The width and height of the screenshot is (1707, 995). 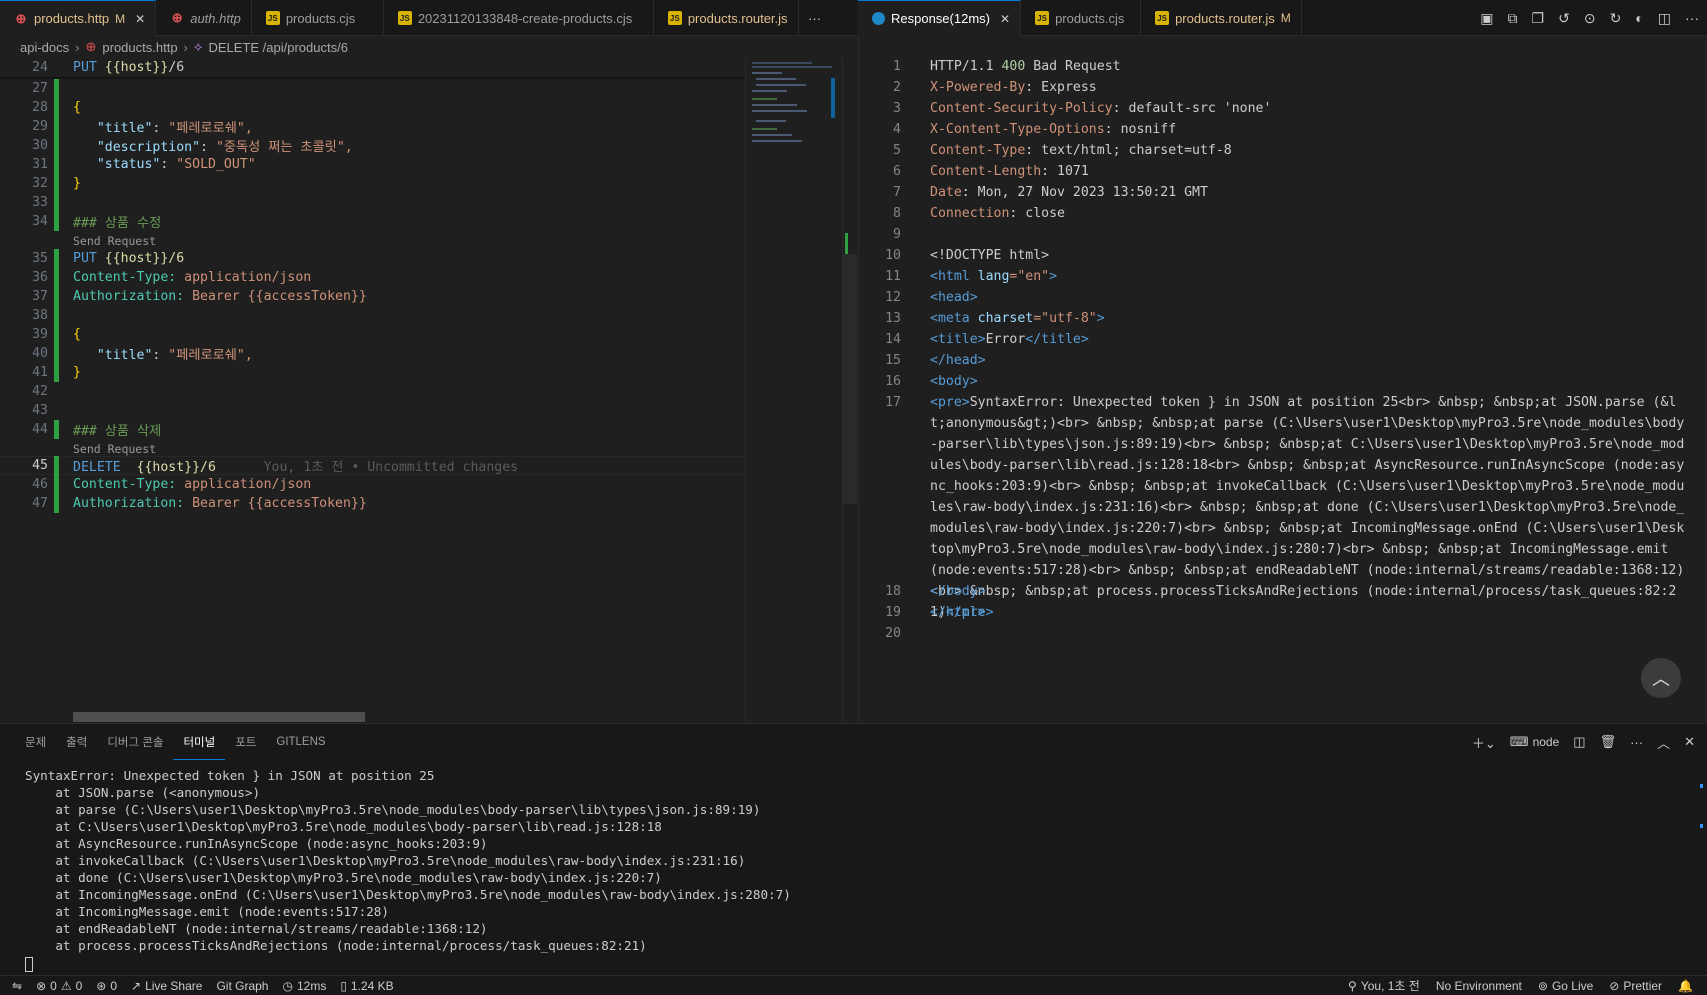 What do you see at coordinates (1565, 986) in the screenshot?
I see `go-live-button: ⊚ Go Live` at bounding box center [1565, 986].